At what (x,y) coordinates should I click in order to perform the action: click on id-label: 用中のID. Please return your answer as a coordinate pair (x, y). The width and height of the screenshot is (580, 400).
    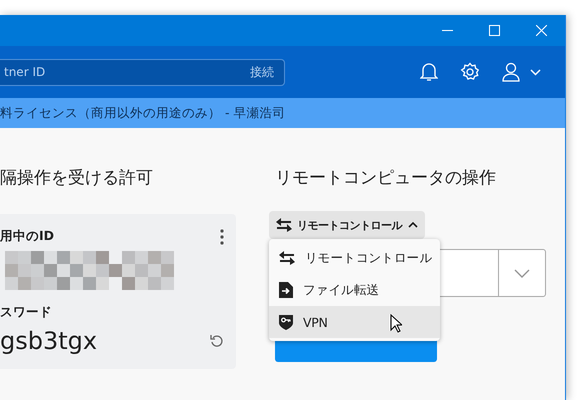
    Looking at the image, I should click on (27, 236).